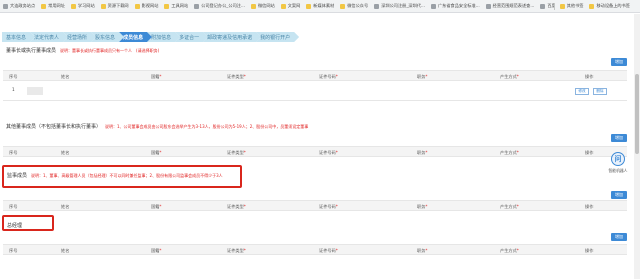  I want to click on bookmarks-separator, so click(554, 6).